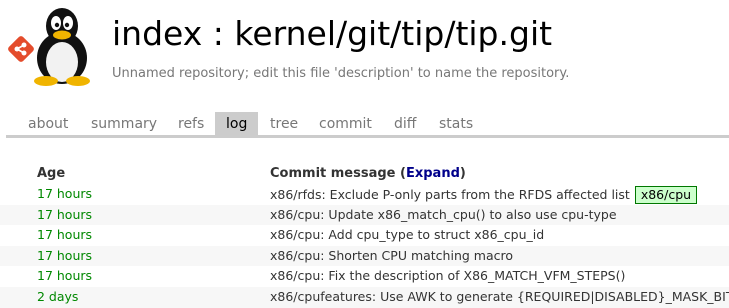  What do you see at coordinates (284, 123) in the screenshot?
I see `tab-tree: tree` at bounding box center [284, 123].